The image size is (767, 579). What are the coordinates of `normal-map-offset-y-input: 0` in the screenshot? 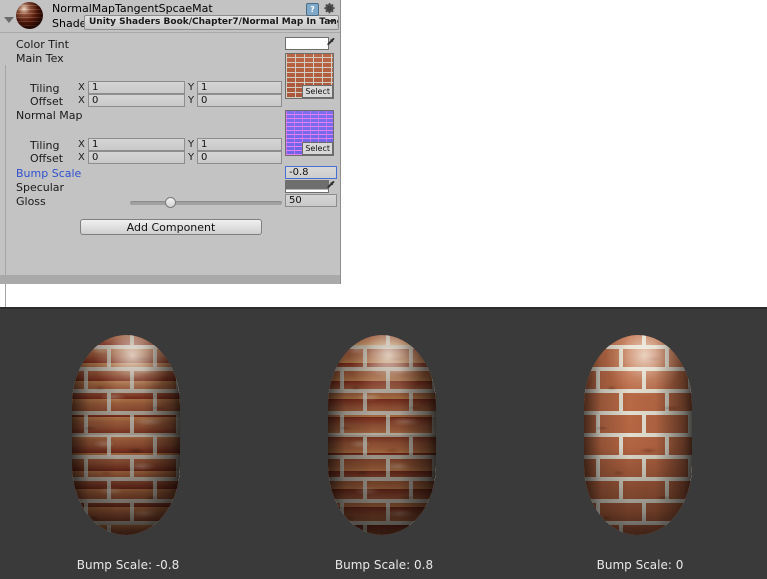 It's located at (239, 157).